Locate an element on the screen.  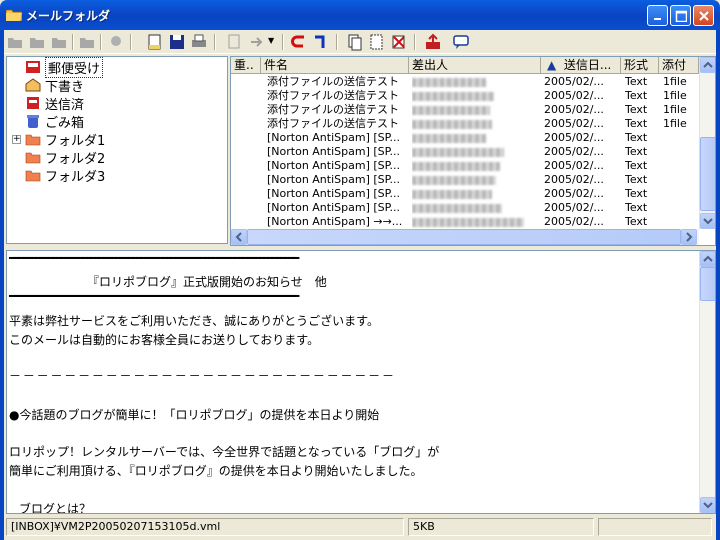
folder-item-trash: ごみ箱 is located at coordinates (55, 121).